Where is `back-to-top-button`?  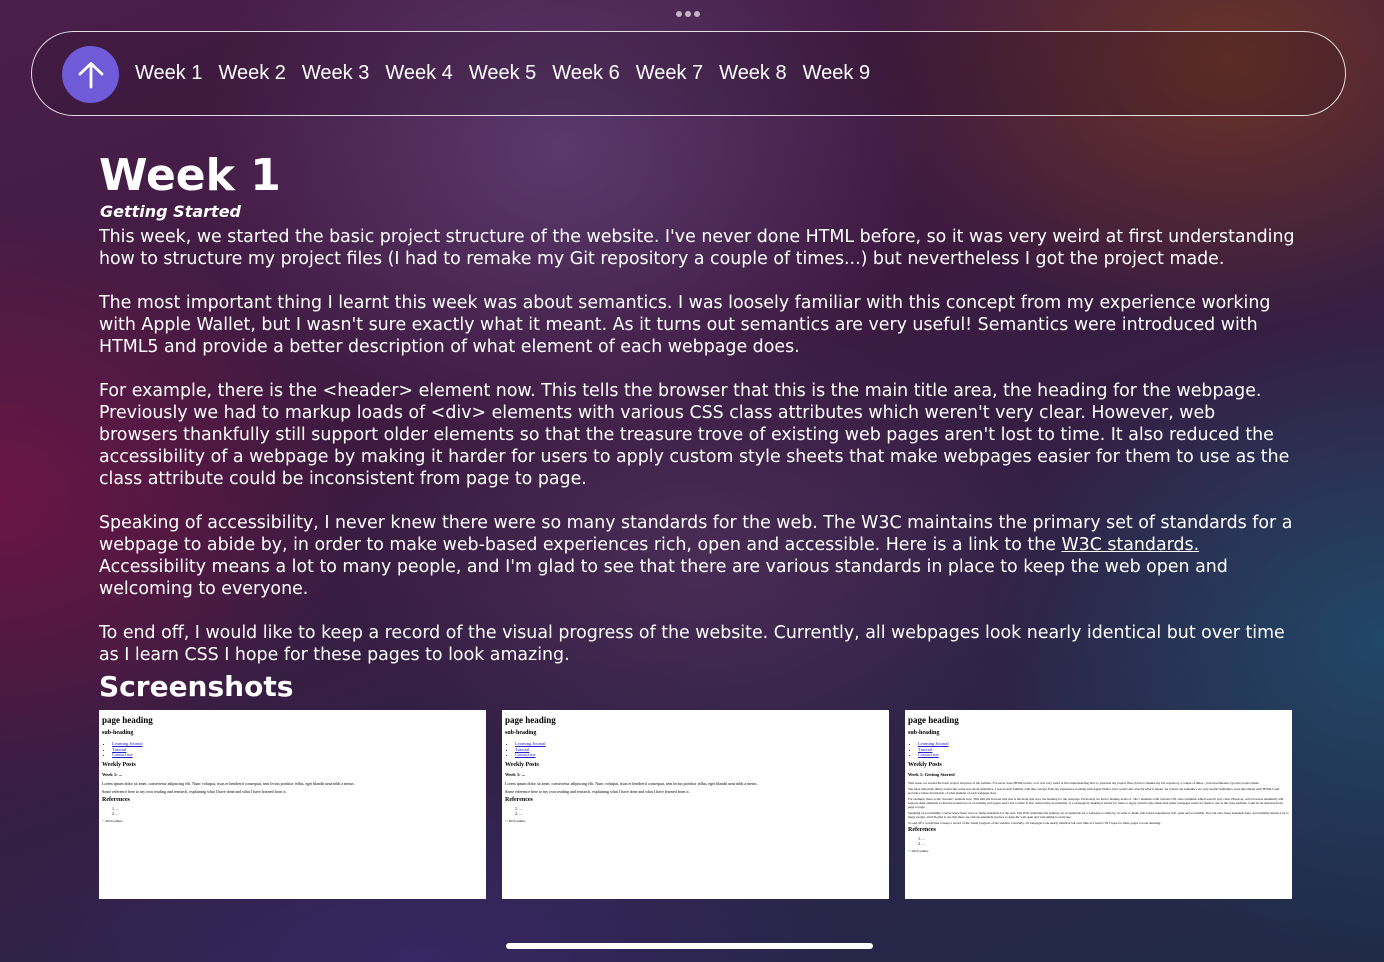 back-to-top-button is located at coordinates (90, 74).